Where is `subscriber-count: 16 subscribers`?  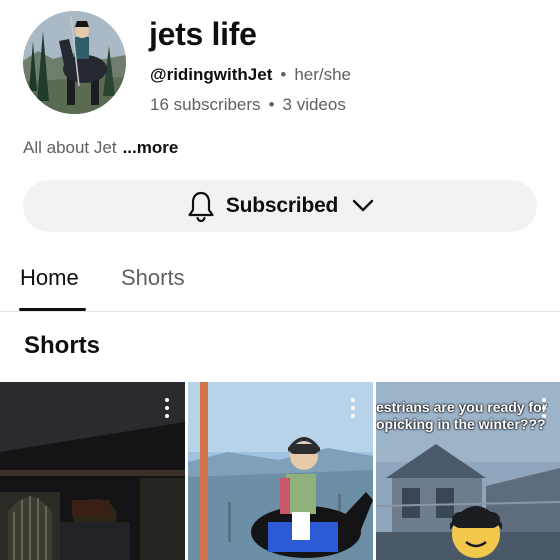
subscriber-count: 16 subscribers is located at coordinates (205, 104).